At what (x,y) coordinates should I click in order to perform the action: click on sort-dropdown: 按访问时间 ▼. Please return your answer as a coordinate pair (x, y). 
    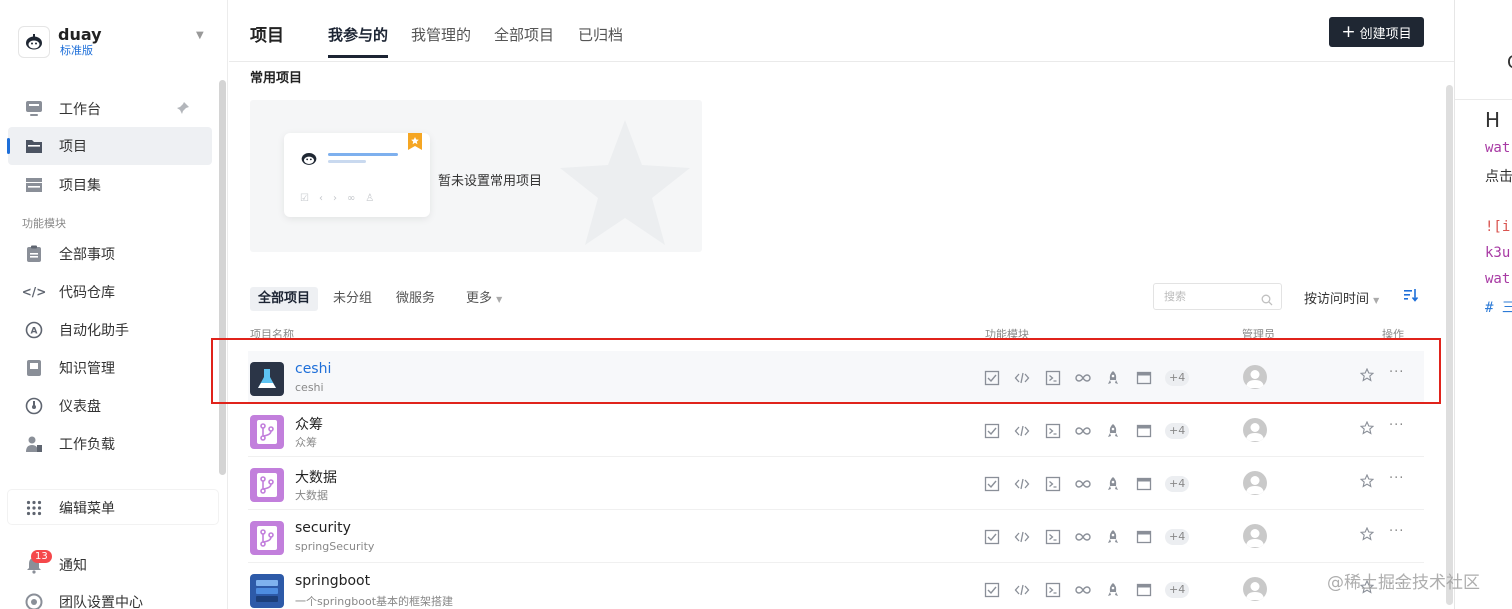
    Looking at the image, I should click on (1341, 297).